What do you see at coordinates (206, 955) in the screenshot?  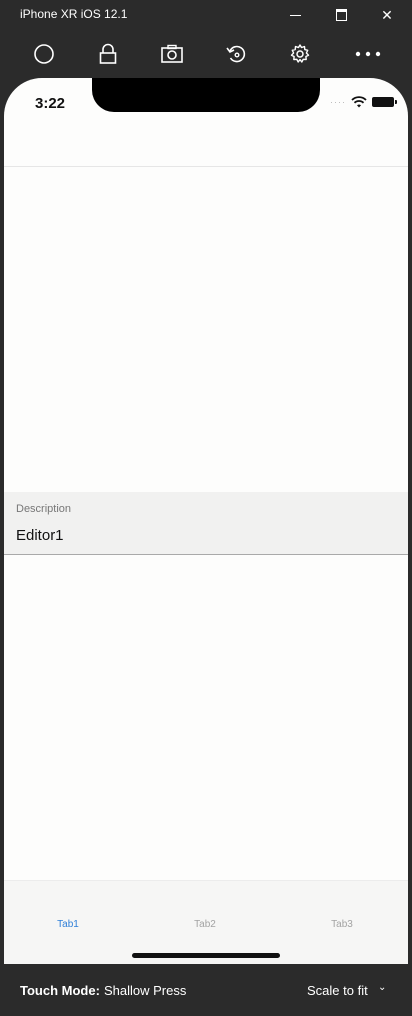 I see `home-indicator` at bounding box center [206, 955].